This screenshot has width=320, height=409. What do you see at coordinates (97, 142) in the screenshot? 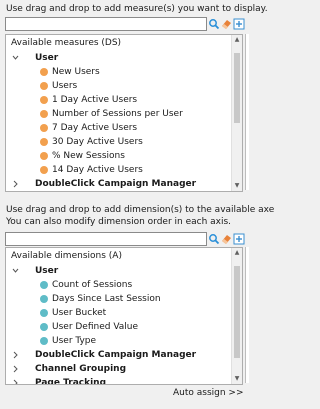
I see `measure-label: 30 Day Active Users` at bounding box center [97, 142].